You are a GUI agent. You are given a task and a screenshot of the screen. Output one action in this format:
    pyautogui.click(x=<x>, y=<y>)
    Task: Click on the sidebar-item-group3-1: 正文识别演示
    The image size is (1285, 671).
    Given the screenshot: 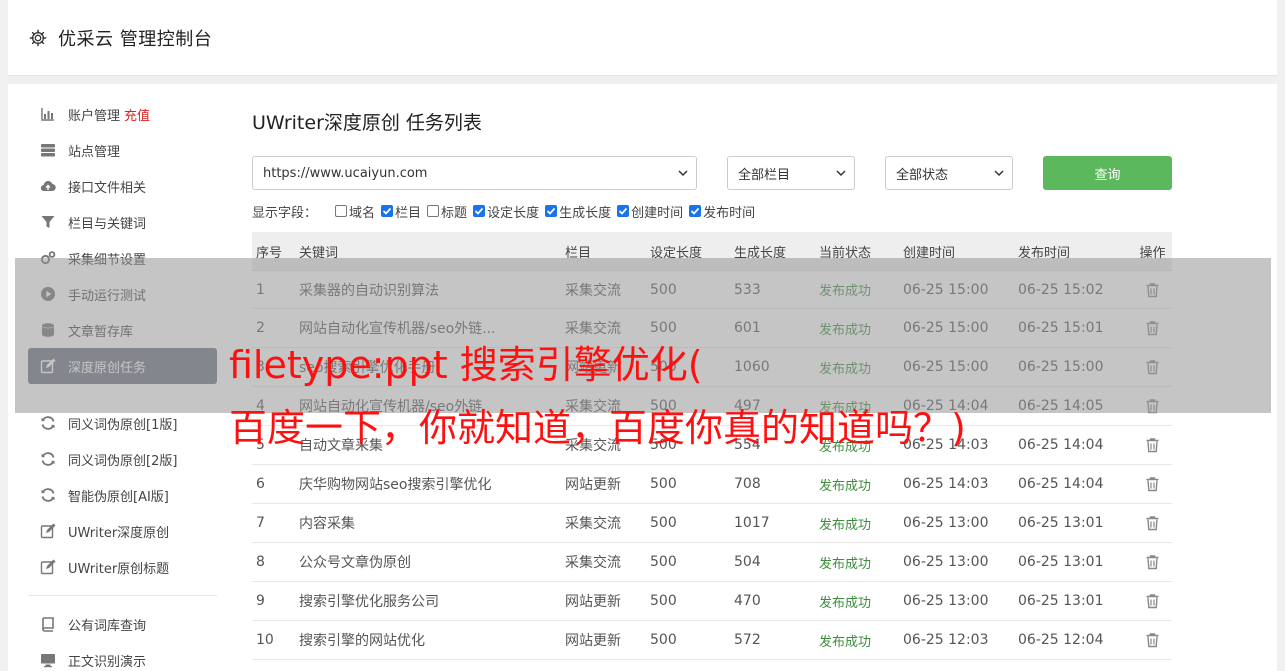 What is the action you would take?
    pyautogui.click(x=122, y=656)
    